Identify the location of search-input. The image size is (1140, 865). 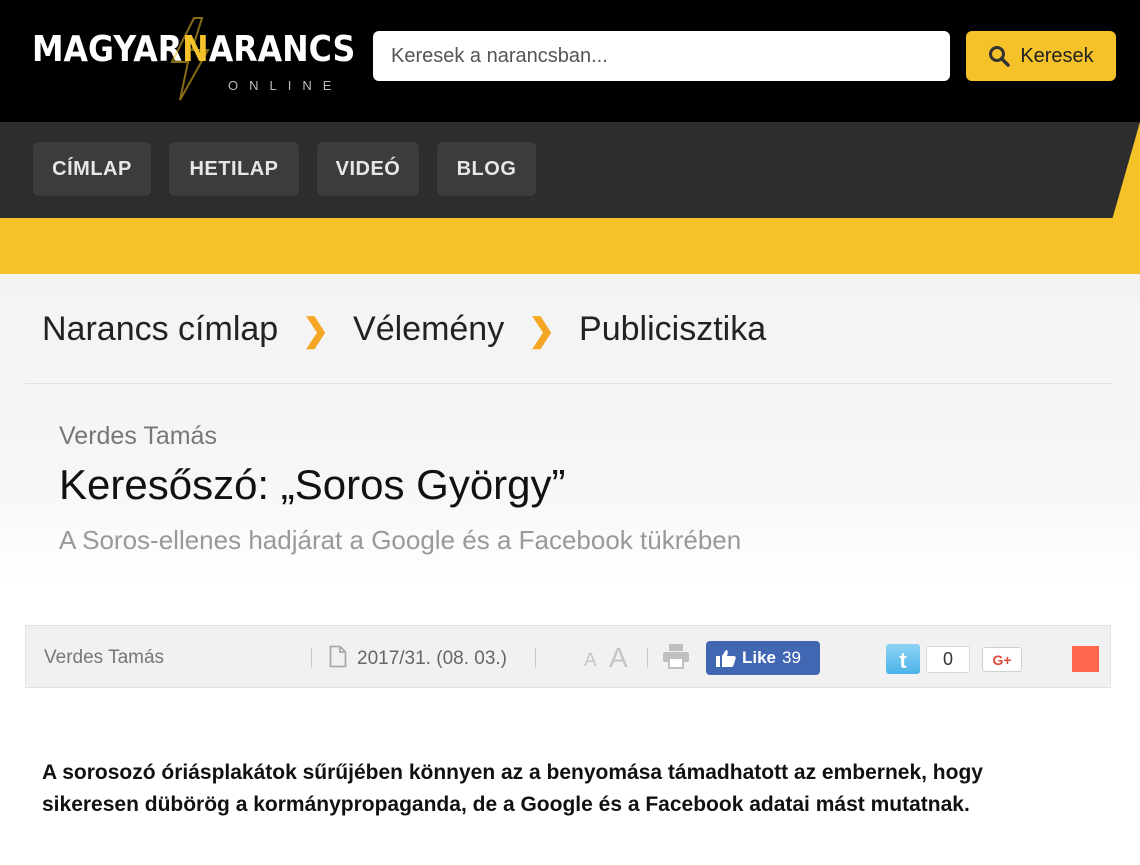
(661, 56).